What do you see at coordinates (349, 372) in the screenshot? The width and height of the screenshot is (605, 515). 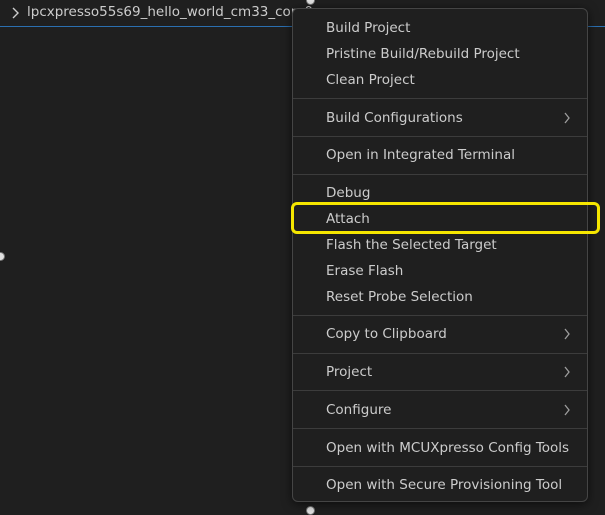 I see `menu-item-label: Project` at bounding box center [349, 372].